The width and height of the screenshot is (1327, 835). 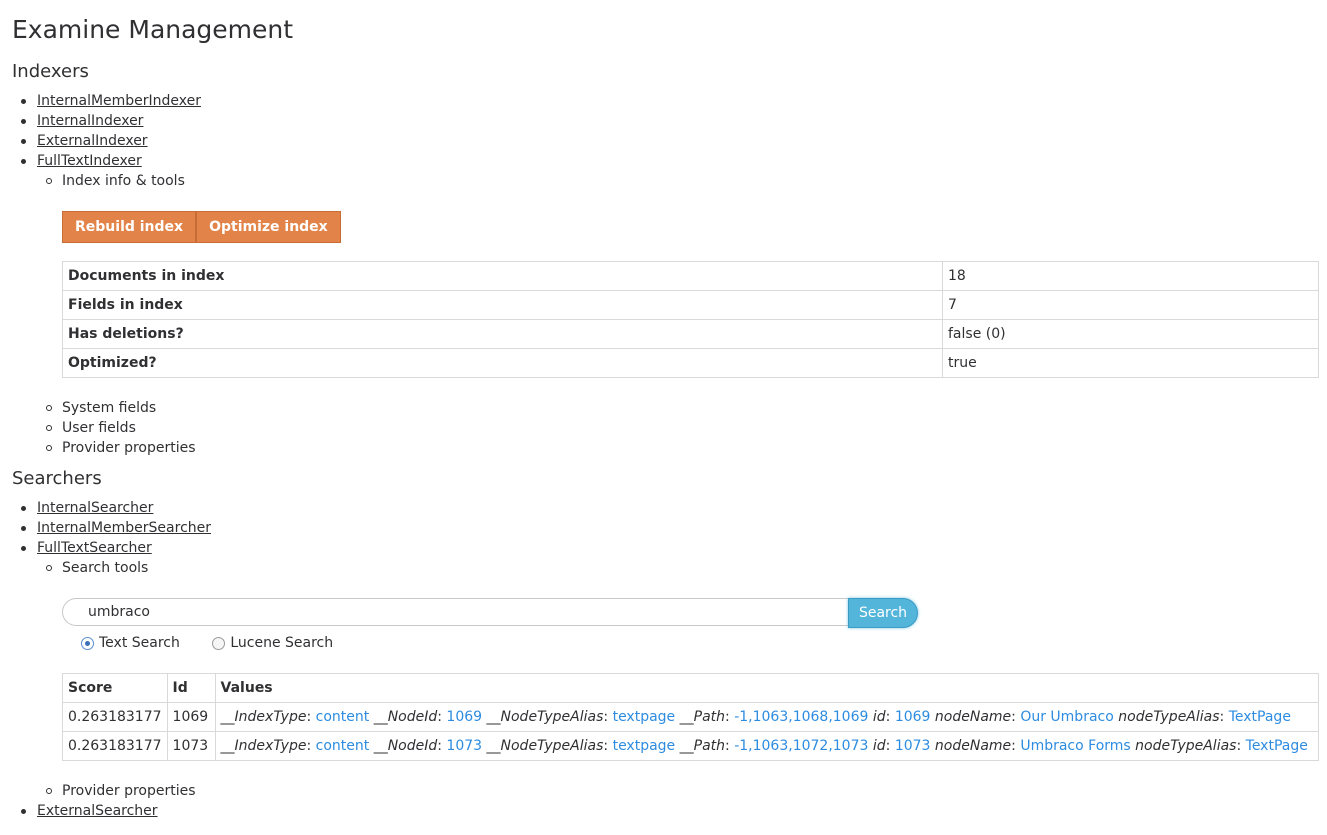 What do you see at coordinates (115, 688) in the screenshot?
I see `col-score: Score` at bounding box center [115, 688].